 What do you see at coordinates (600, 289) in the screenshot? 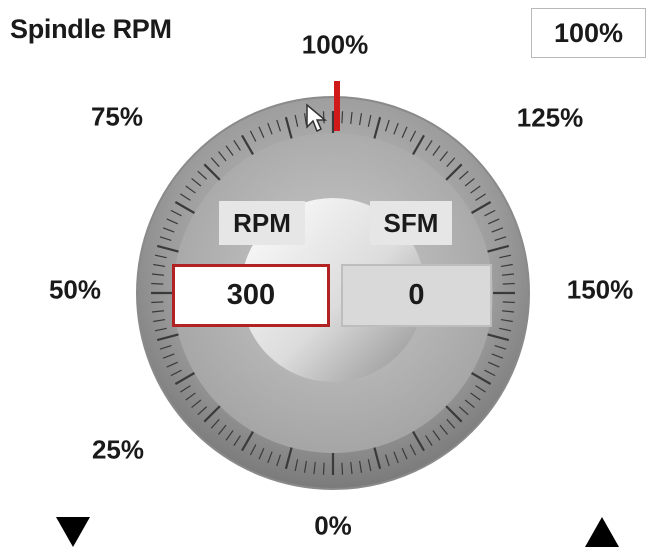
I see `dial-label-150: 150%` at bounding box center [600, 289].